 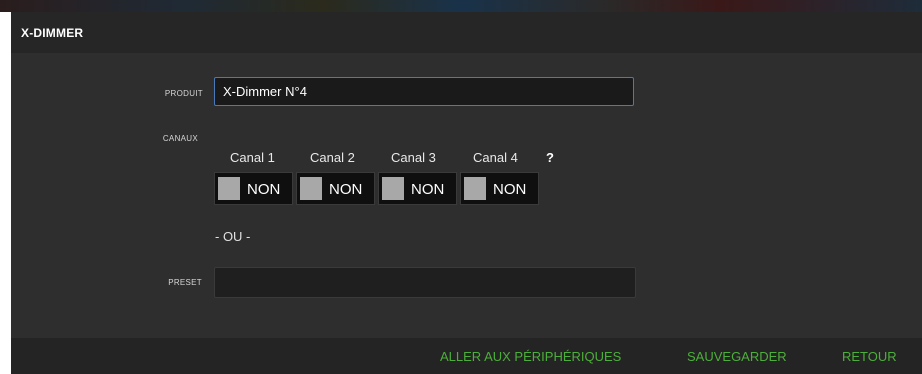 I want to click on background-app-strip, so click(x=461, y=6).